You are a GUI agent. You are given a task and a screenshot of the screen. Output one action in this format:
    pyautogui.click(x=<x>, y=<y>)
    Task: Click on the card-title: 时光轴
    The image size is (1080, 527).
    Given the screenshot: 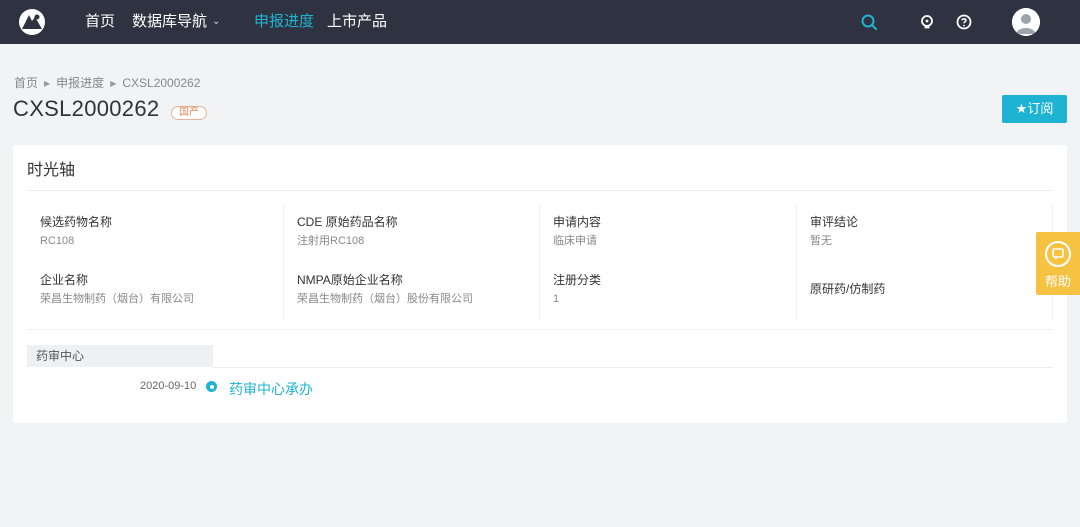 What is the action you would take?
    pyautogui.click(x=51, y=170)
    